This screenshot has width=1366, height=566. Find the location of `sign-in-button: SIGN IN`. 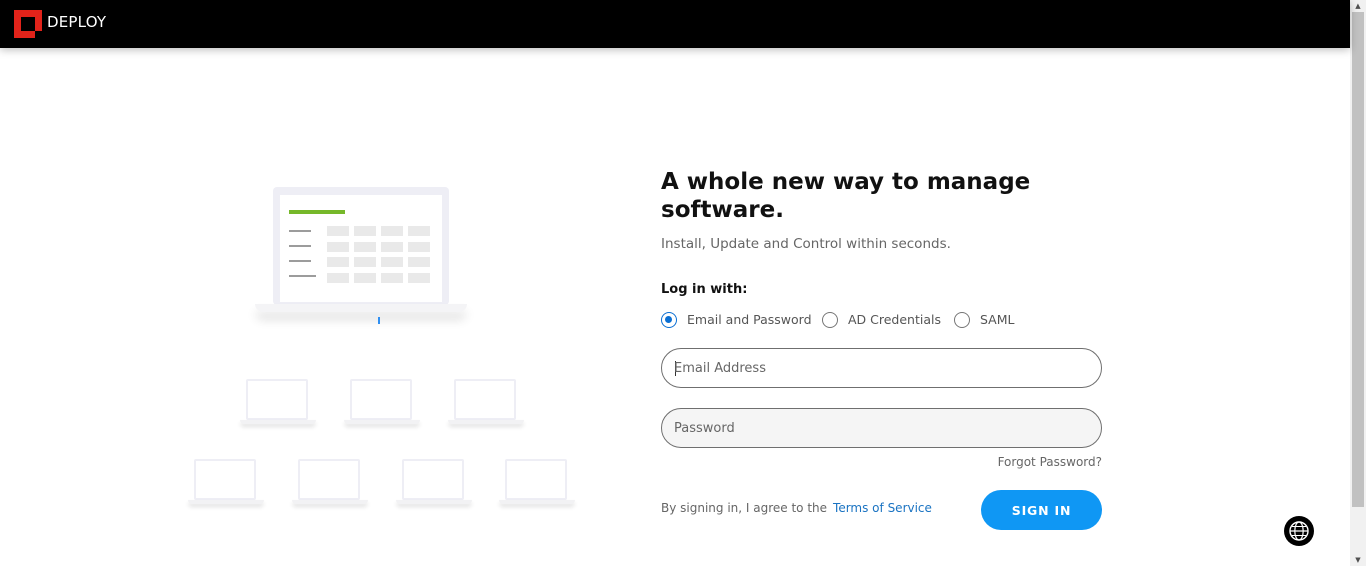

sign-in-button: SIGN IN is located at coordinates (1041, 510).